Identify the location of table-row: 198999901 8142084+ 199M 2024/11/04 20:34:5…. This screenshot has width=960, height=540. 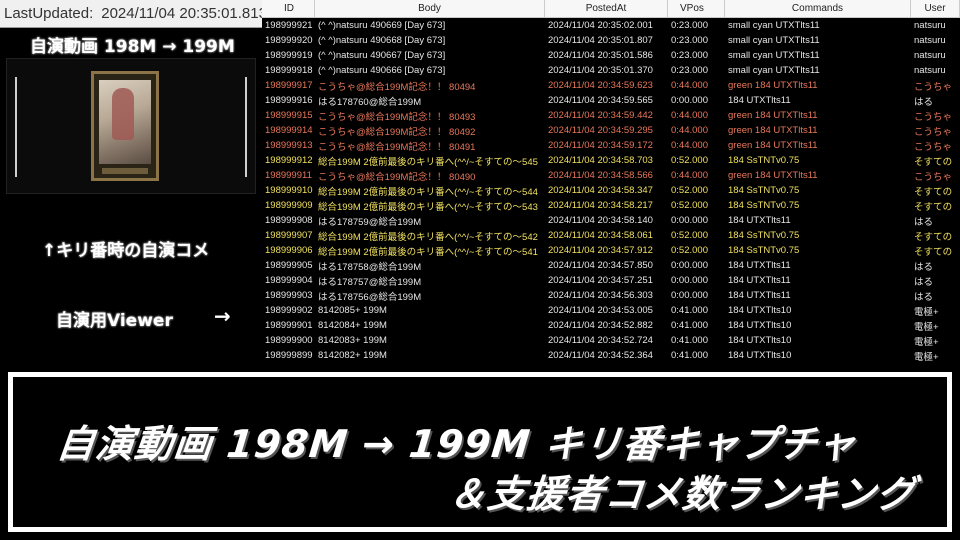
(611, 325).